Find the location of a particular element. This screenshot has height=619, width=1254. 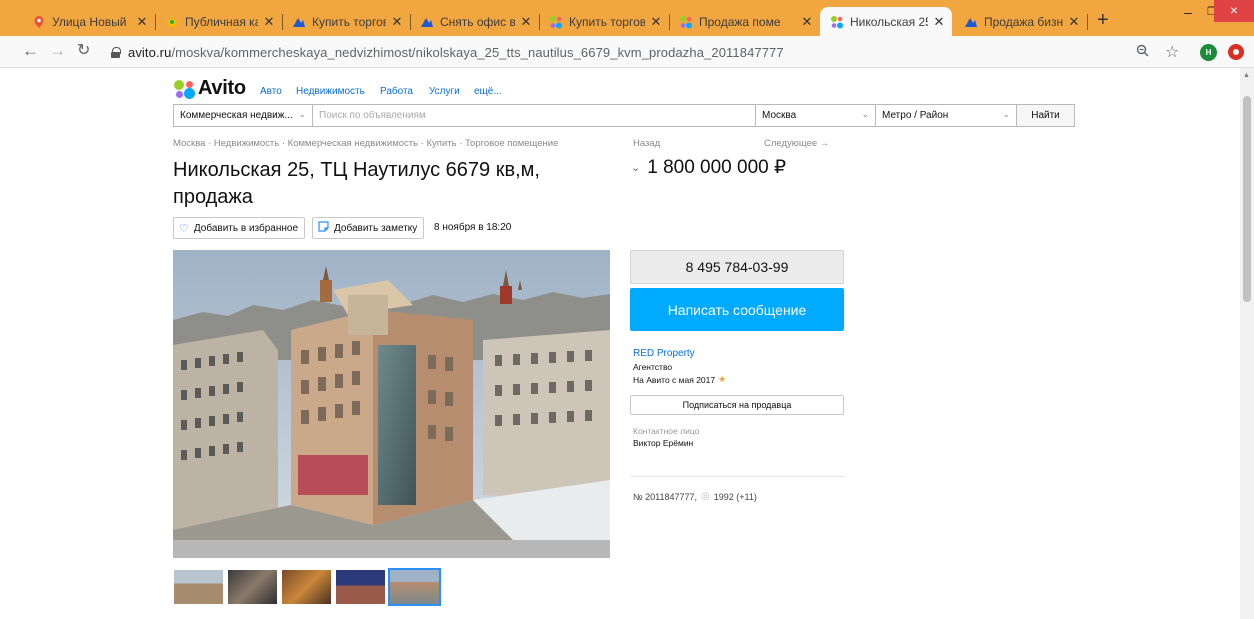

back-arrow-icon: ← is located at coordinates (30, 51).